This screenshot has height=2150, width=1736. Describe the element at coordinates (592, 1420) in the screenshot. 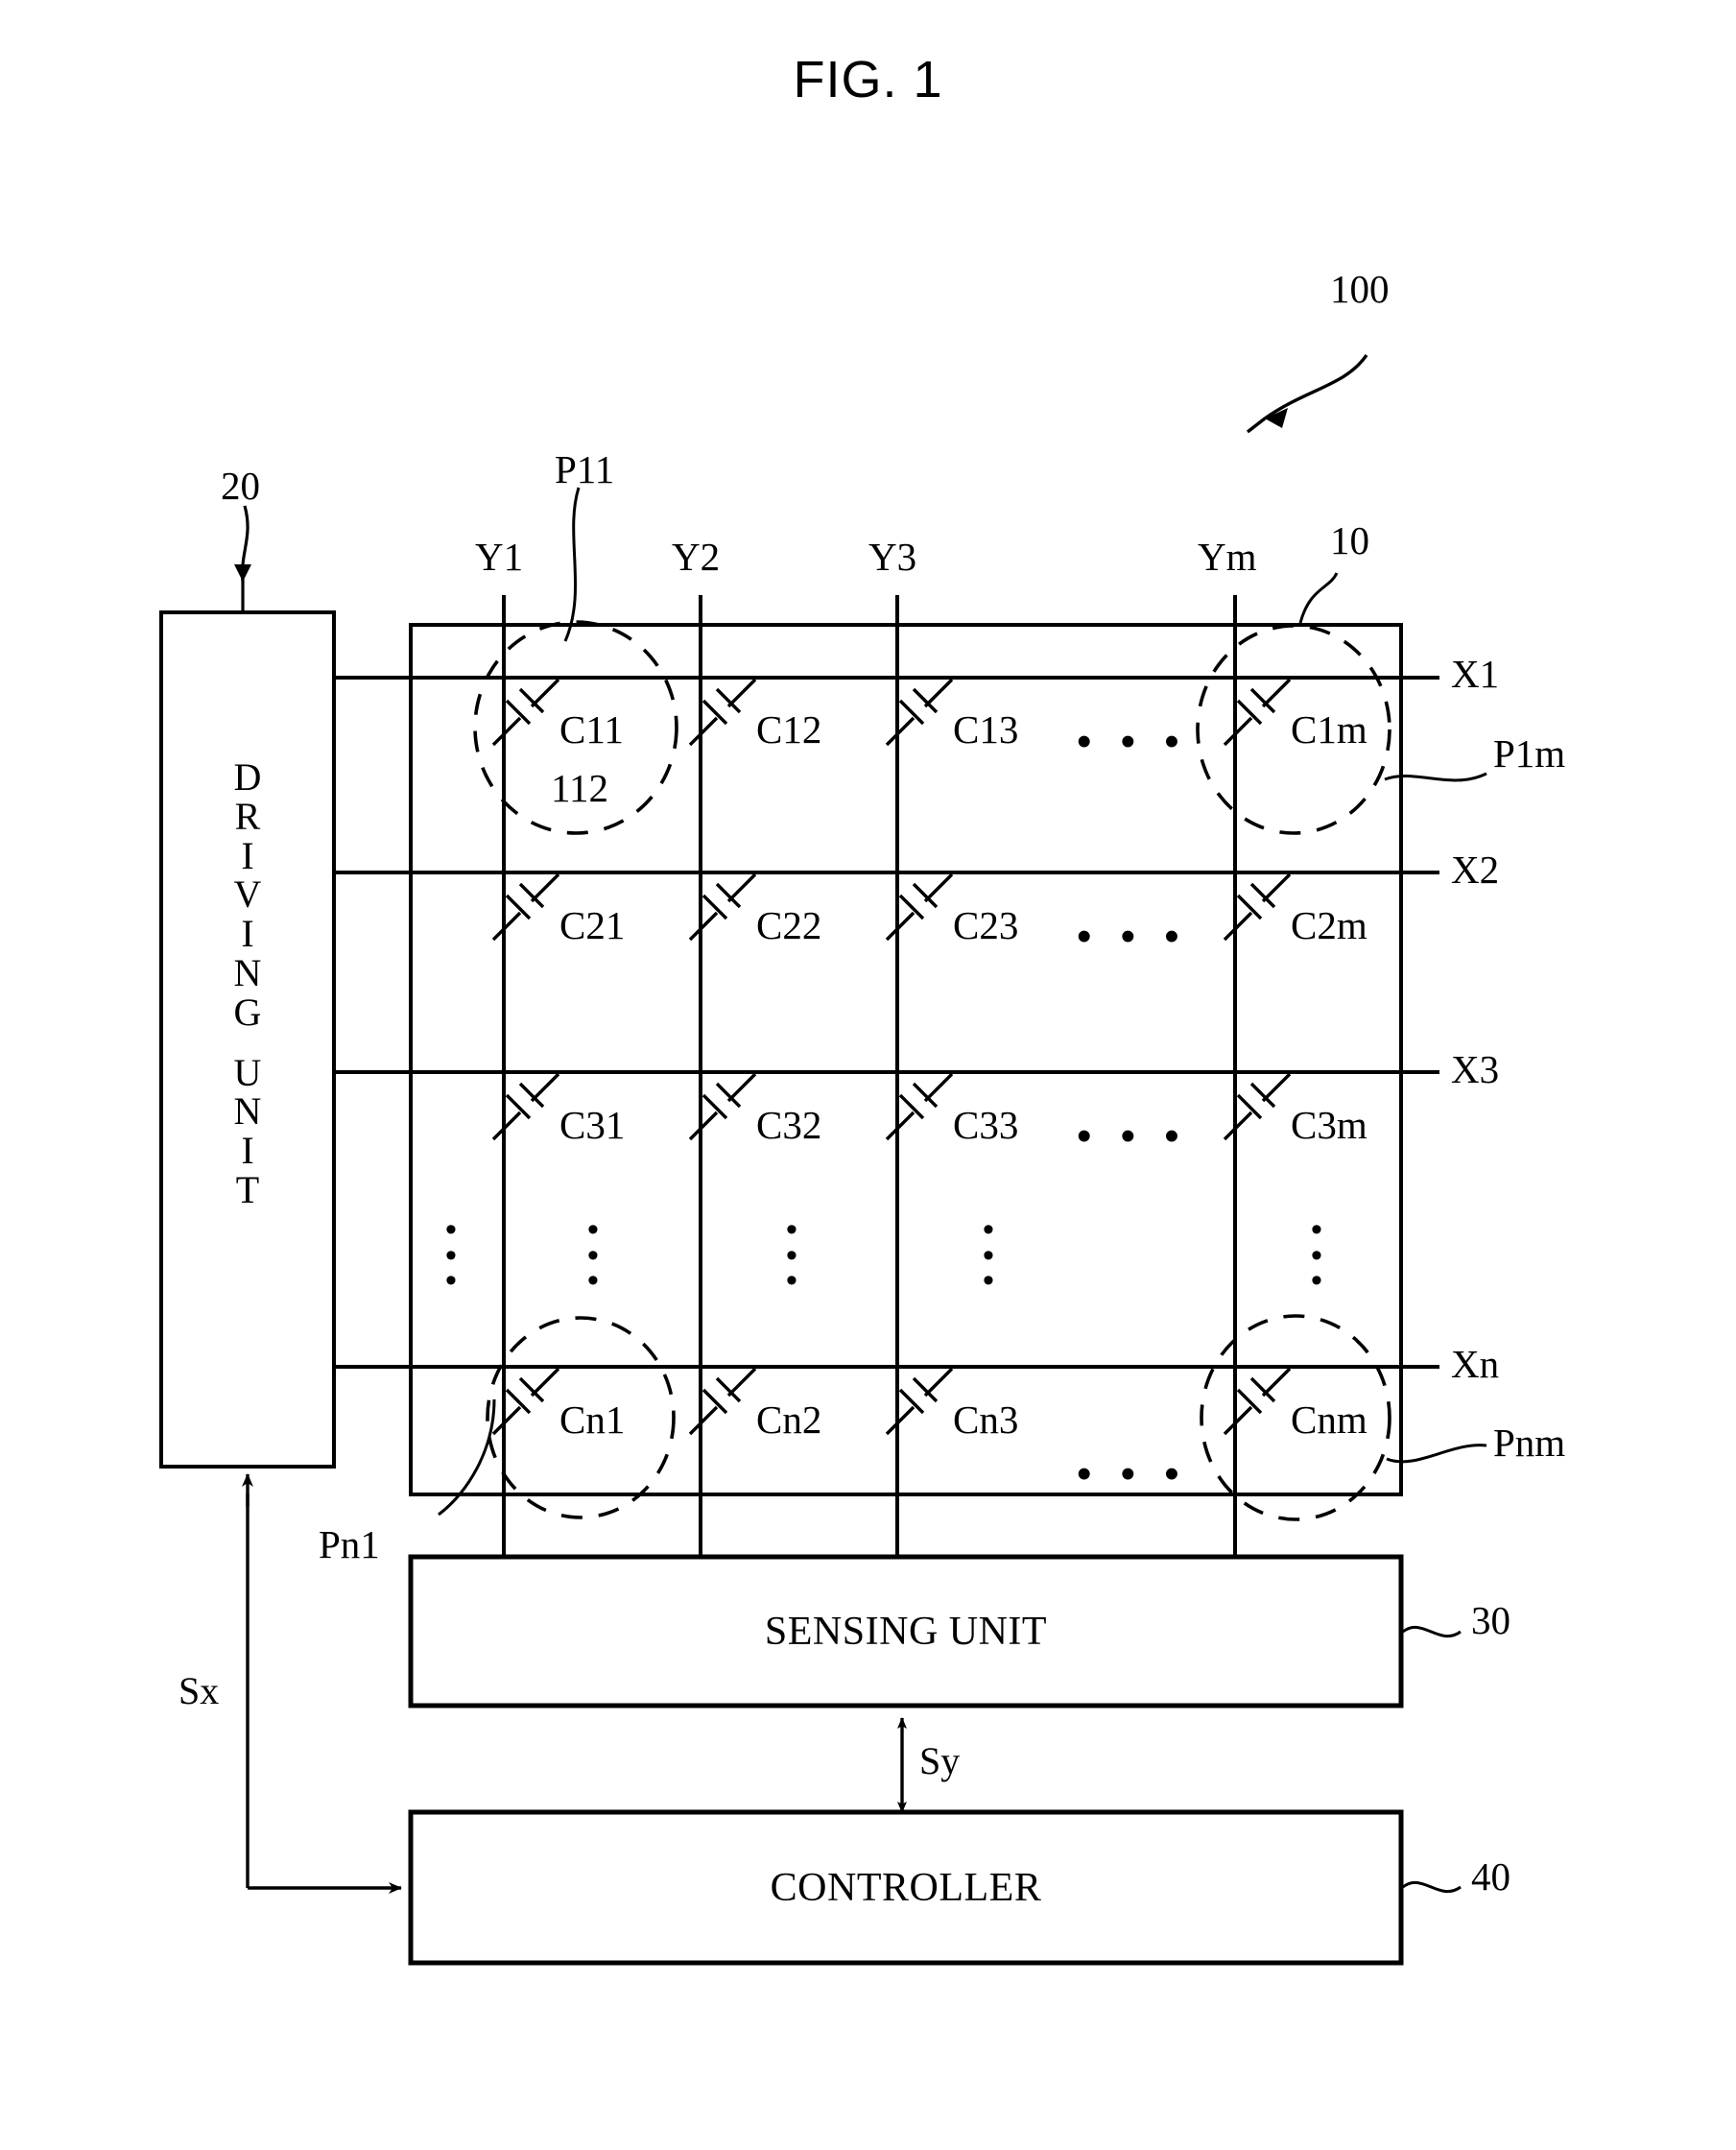

I see `capacitor-label-cn1: Cn1` at that location.